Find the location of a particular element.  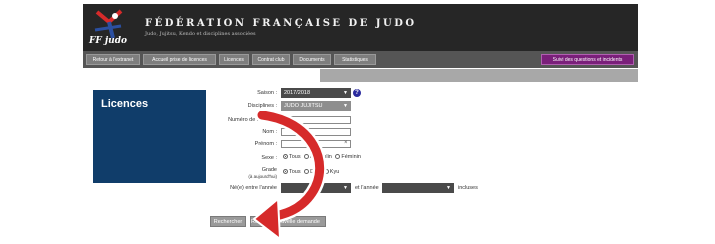

federation-title: FÉDÉRATION FRANÇAISE DE JUDO is located at coordinates (281, 23).